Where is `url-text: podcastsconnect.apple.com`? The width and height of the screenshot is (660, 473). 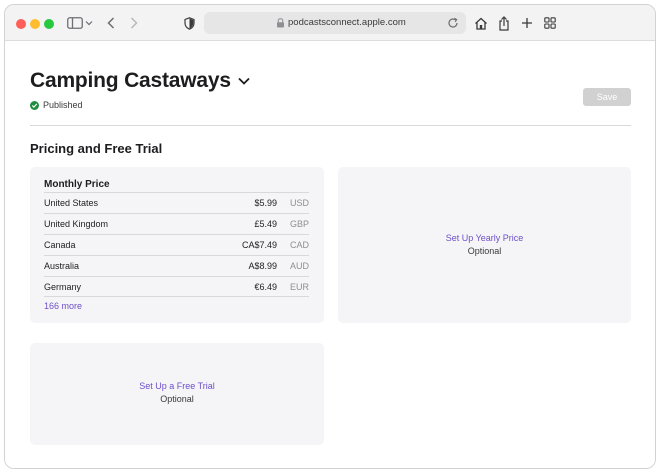 url-text: podcastsconnect.apple.com is located at coordinates (347, 22).